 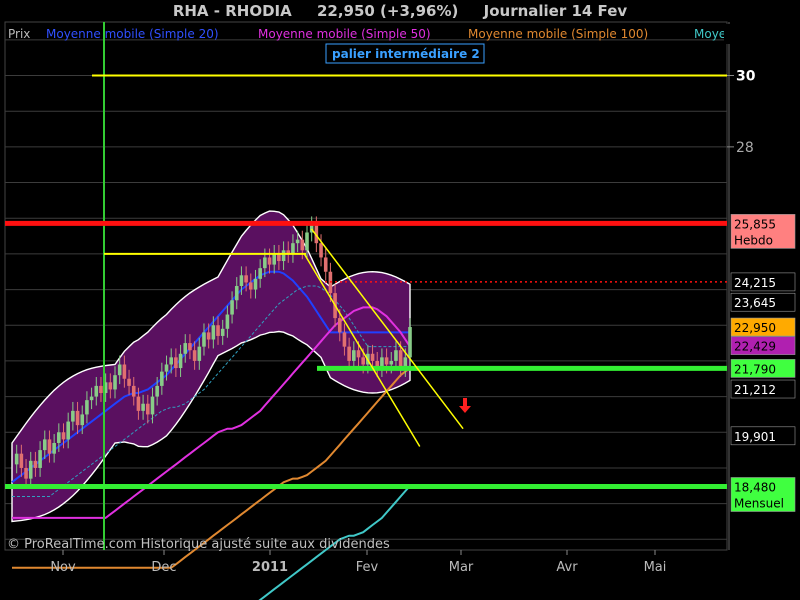 What do you see at coordinates (344, 34) in the screenshot?
I see `legend-mm50: Moyenne mobile (Simple 50)` at bounding box center [344, 34].